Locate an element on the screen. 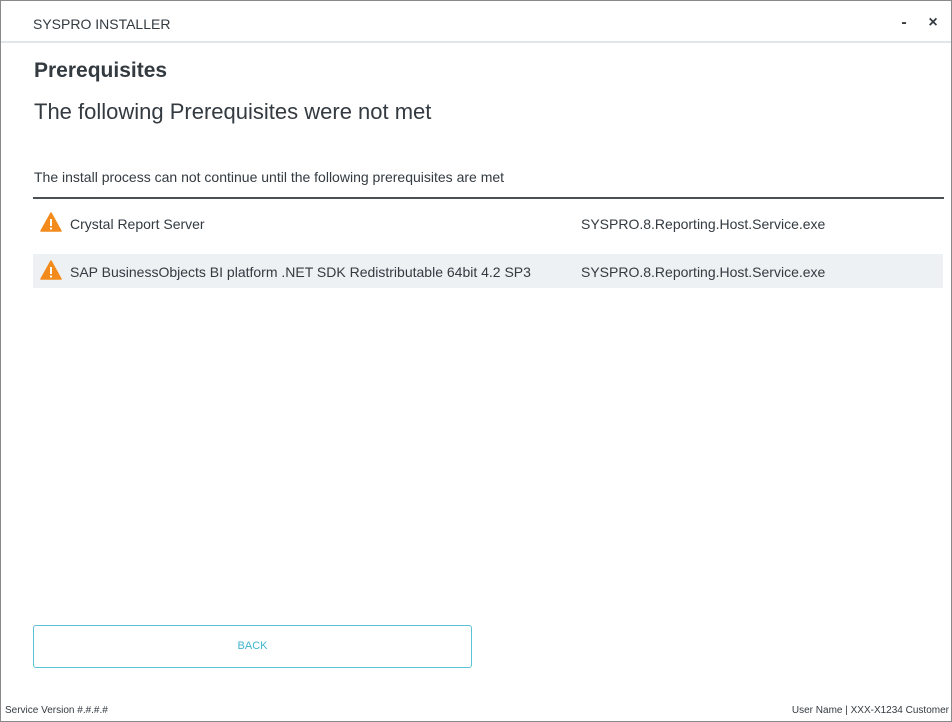 This screenshot has height=722, width=952. service-version: Service Version #.#.#.# is located at coordinates (56, 710).